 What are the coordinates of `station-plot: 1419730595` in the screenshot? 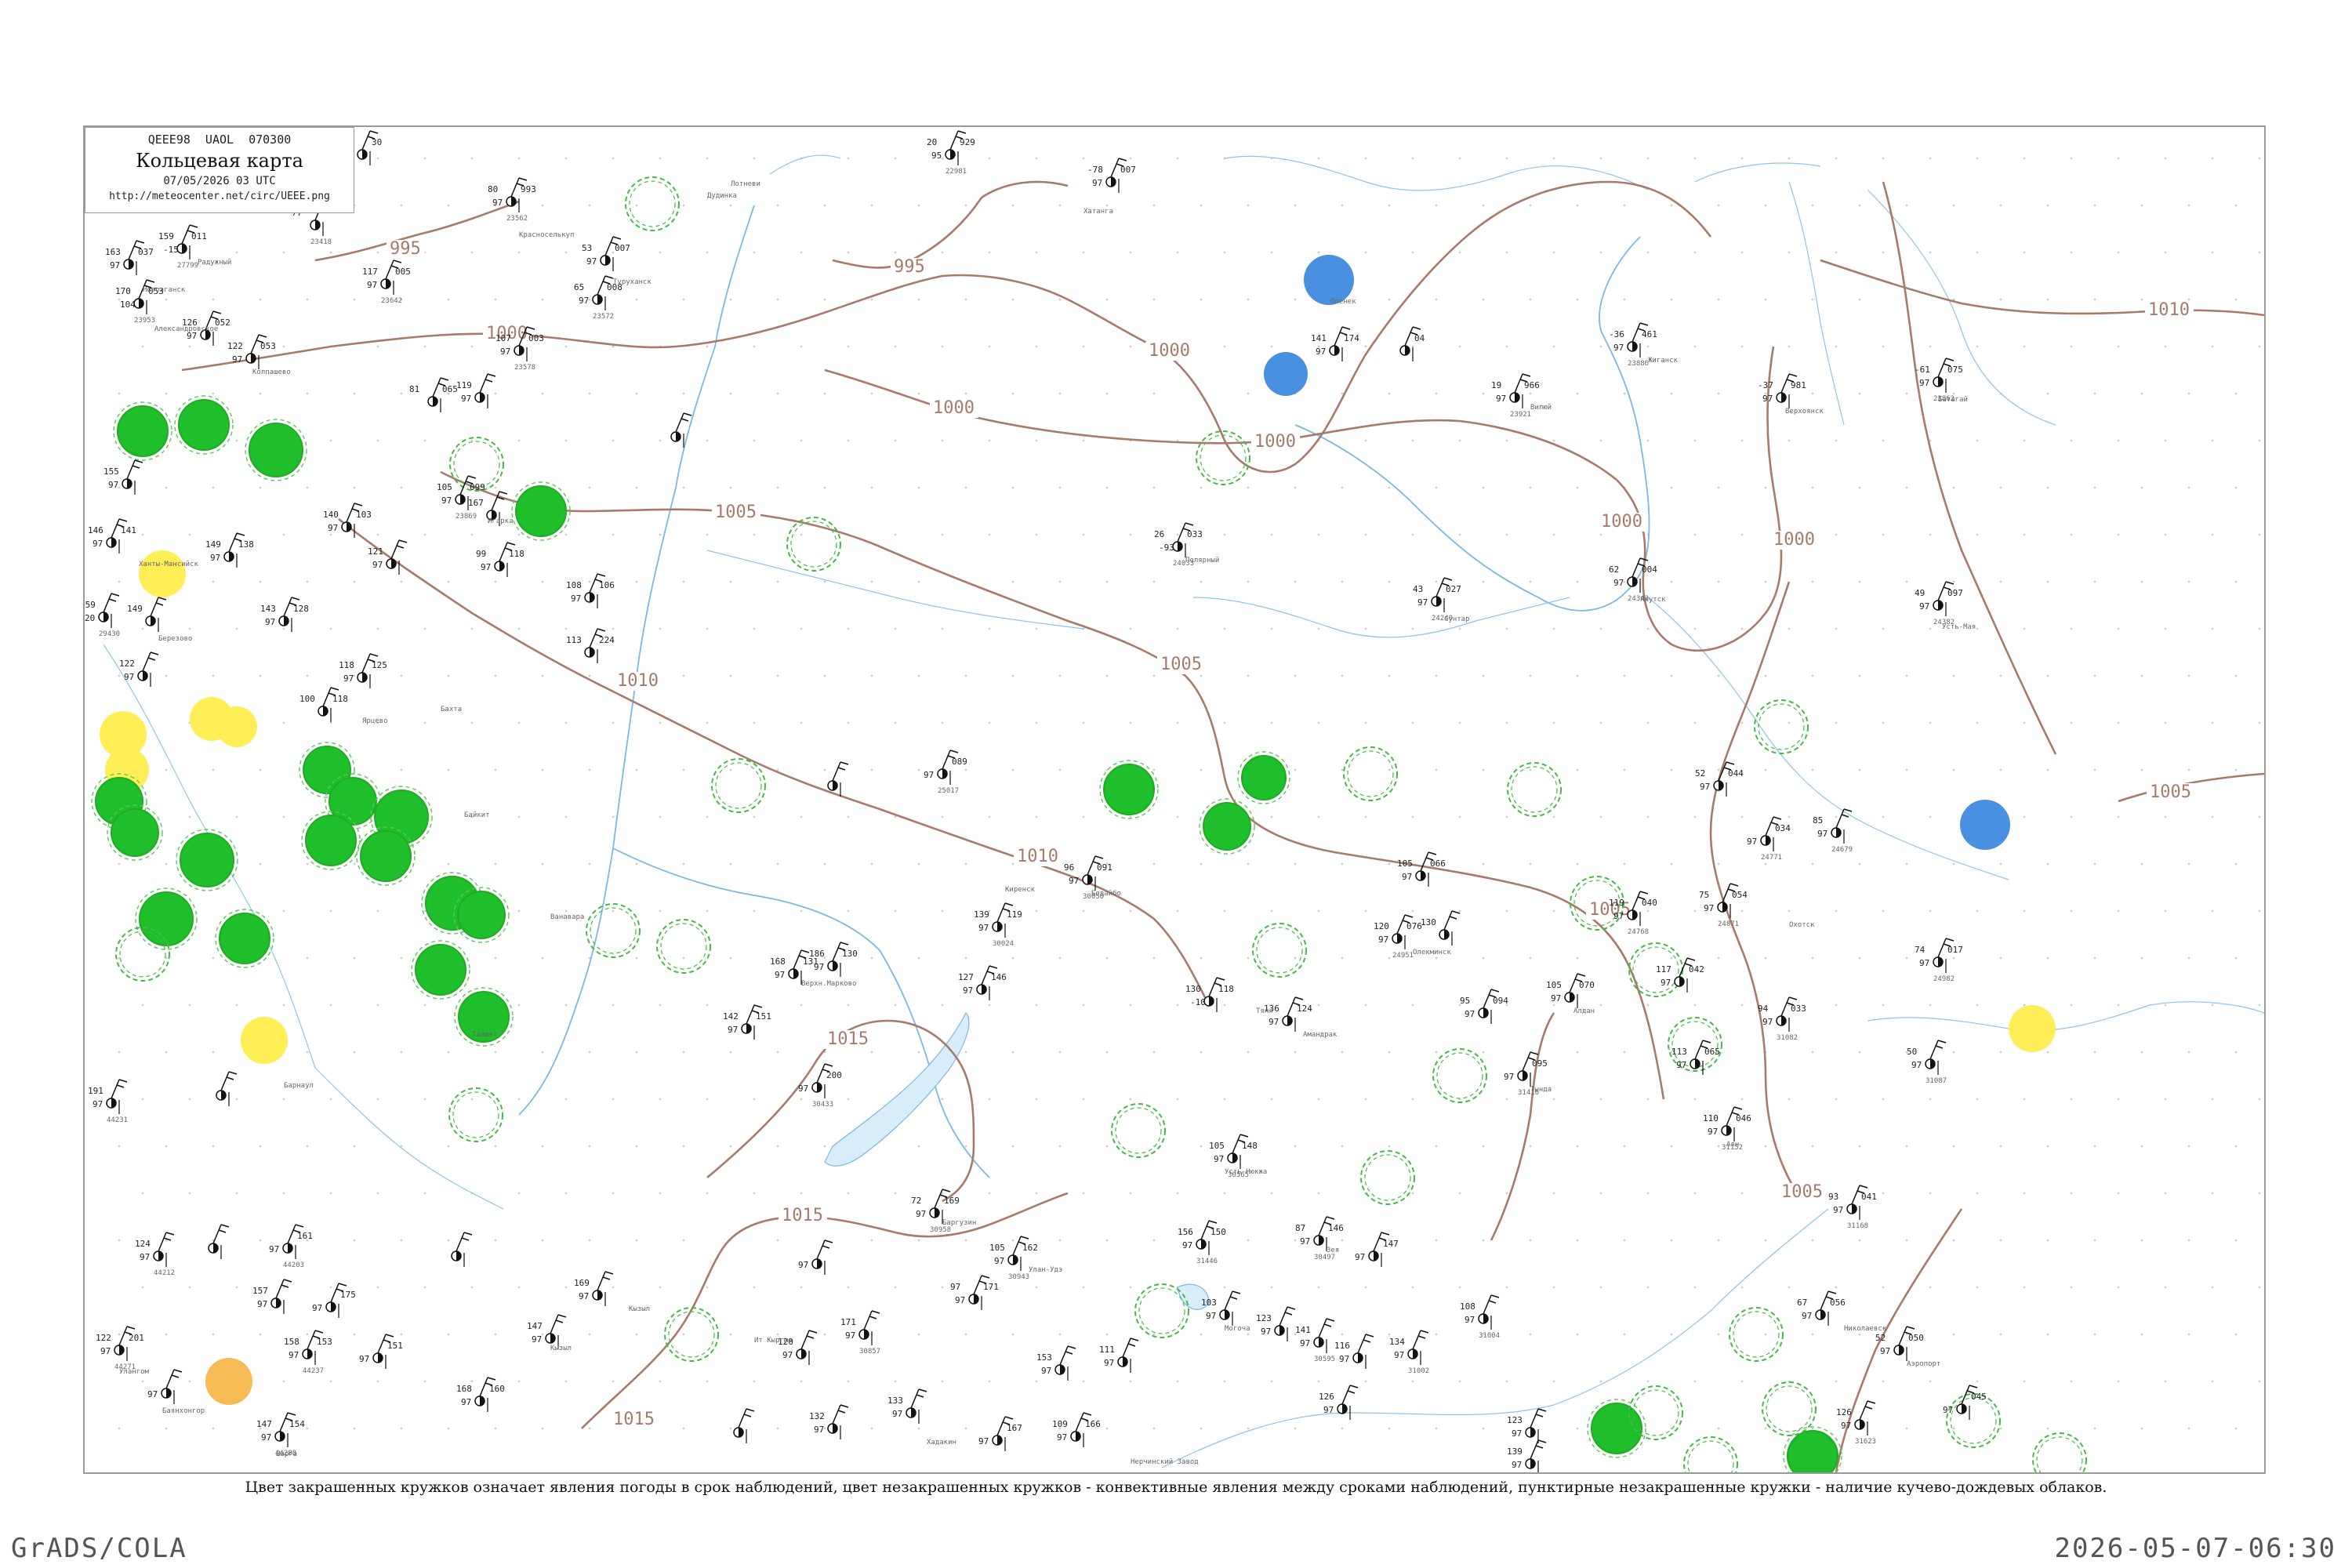 It's located at (1315, 1340).